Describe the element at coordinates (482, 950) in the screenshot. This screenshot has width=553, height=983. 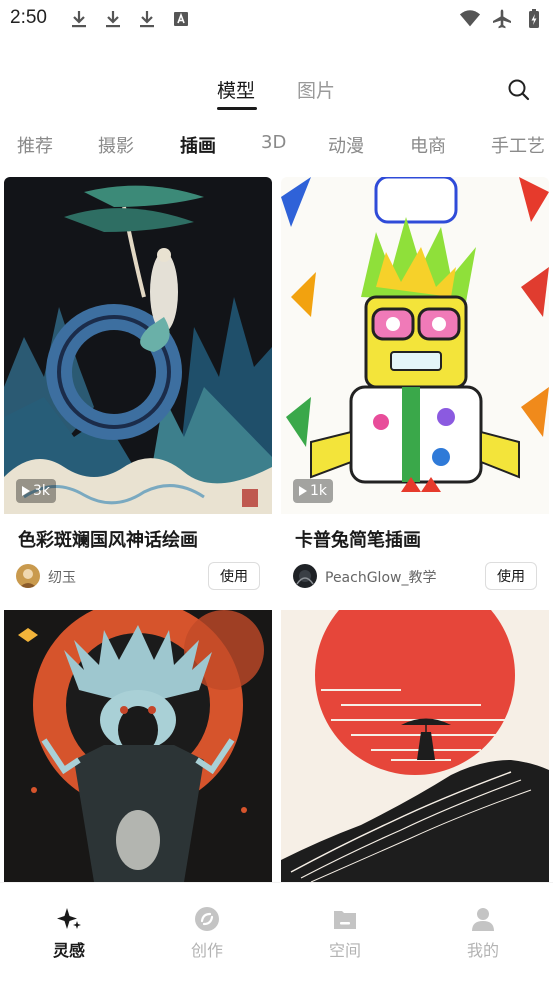
I see `nav-label: 我的` at that location.